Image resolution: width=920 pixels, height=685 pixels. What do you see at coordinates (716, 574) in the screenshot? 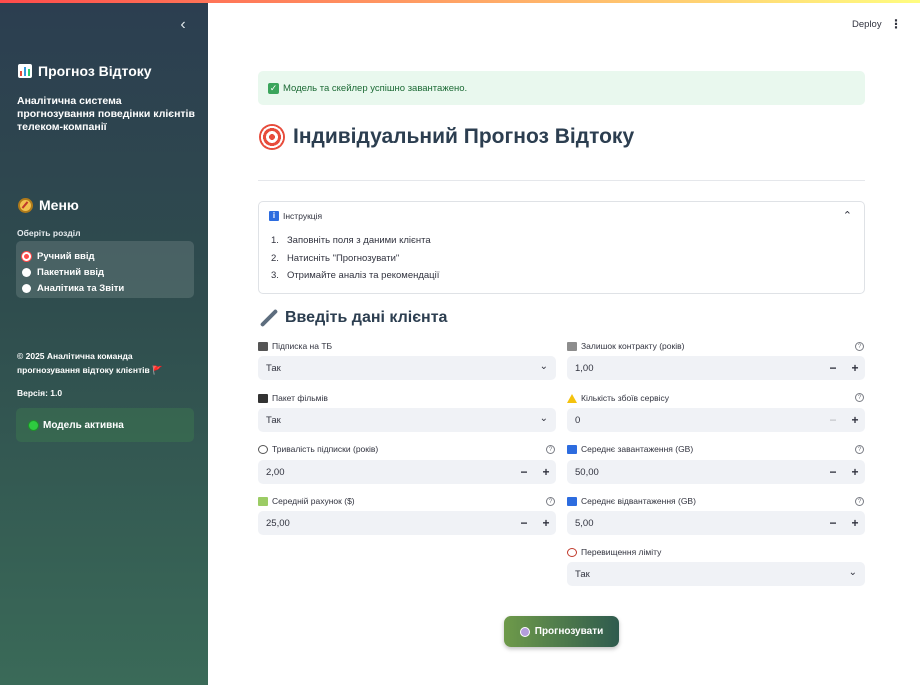
I see `over-limit-select: Так ⌄` at bounding box center [716, 574].